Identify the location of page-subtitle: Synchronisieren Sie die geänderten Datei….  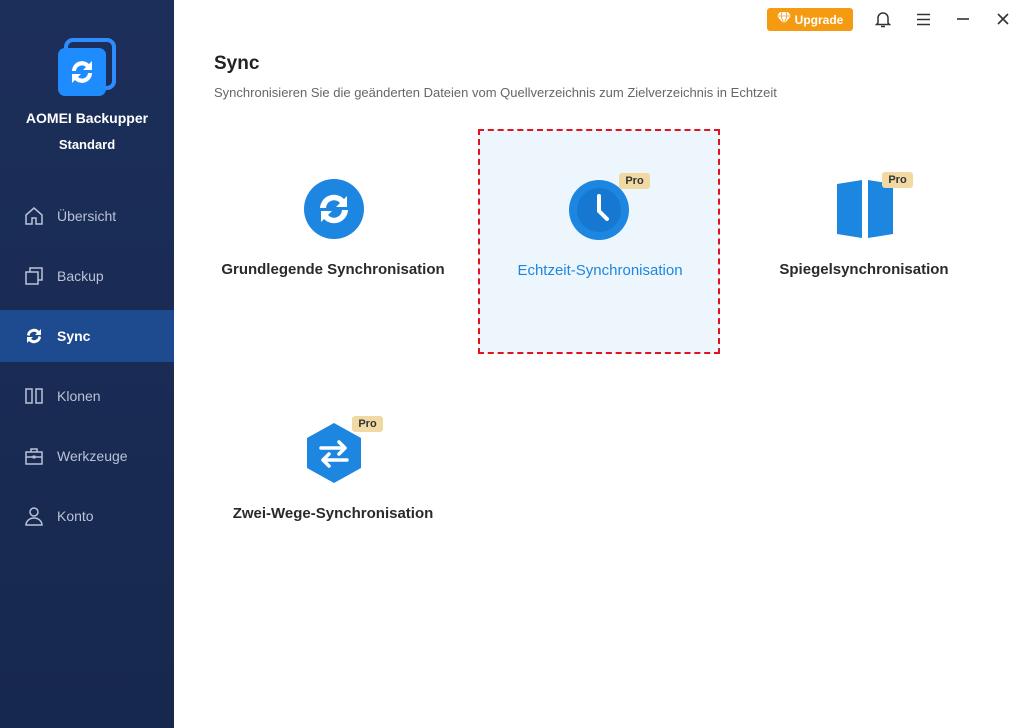
(495, 92).